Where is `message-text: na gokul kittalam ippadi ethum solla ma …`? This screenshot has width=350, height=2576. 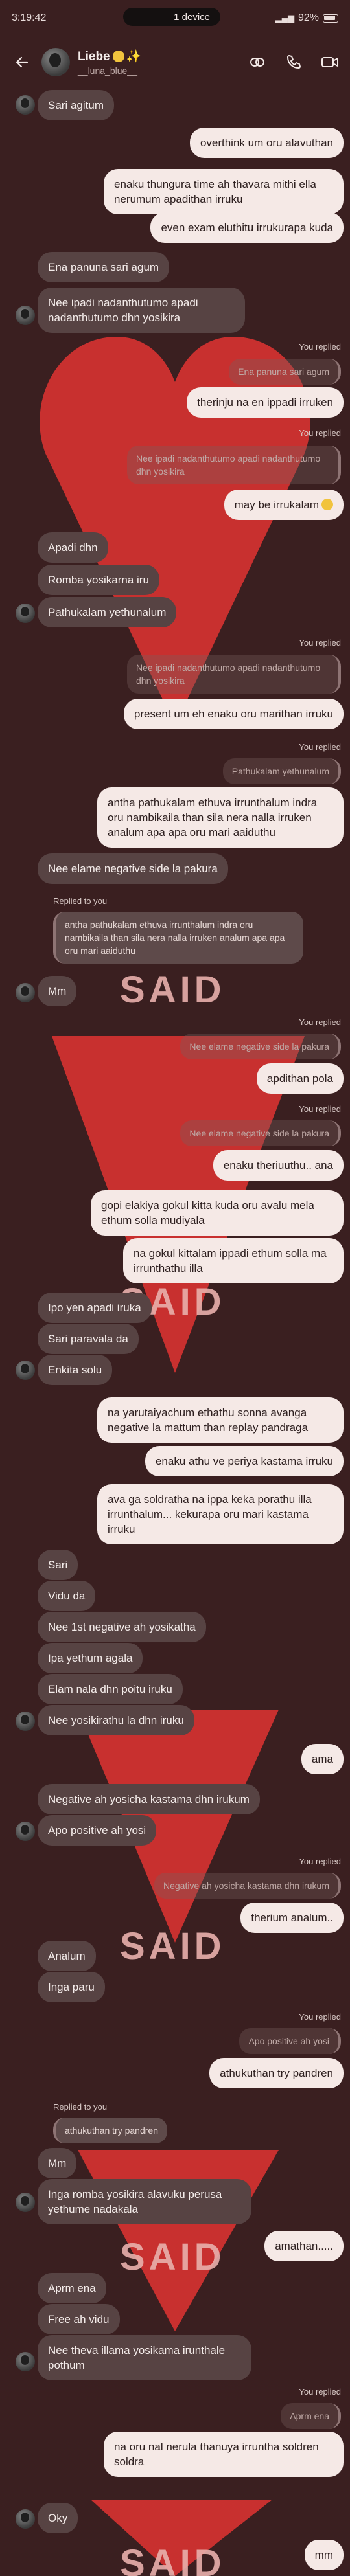
message-text: na gokul kittalam ippadi ethum solla ma … is located at coordinates (233, 1260).